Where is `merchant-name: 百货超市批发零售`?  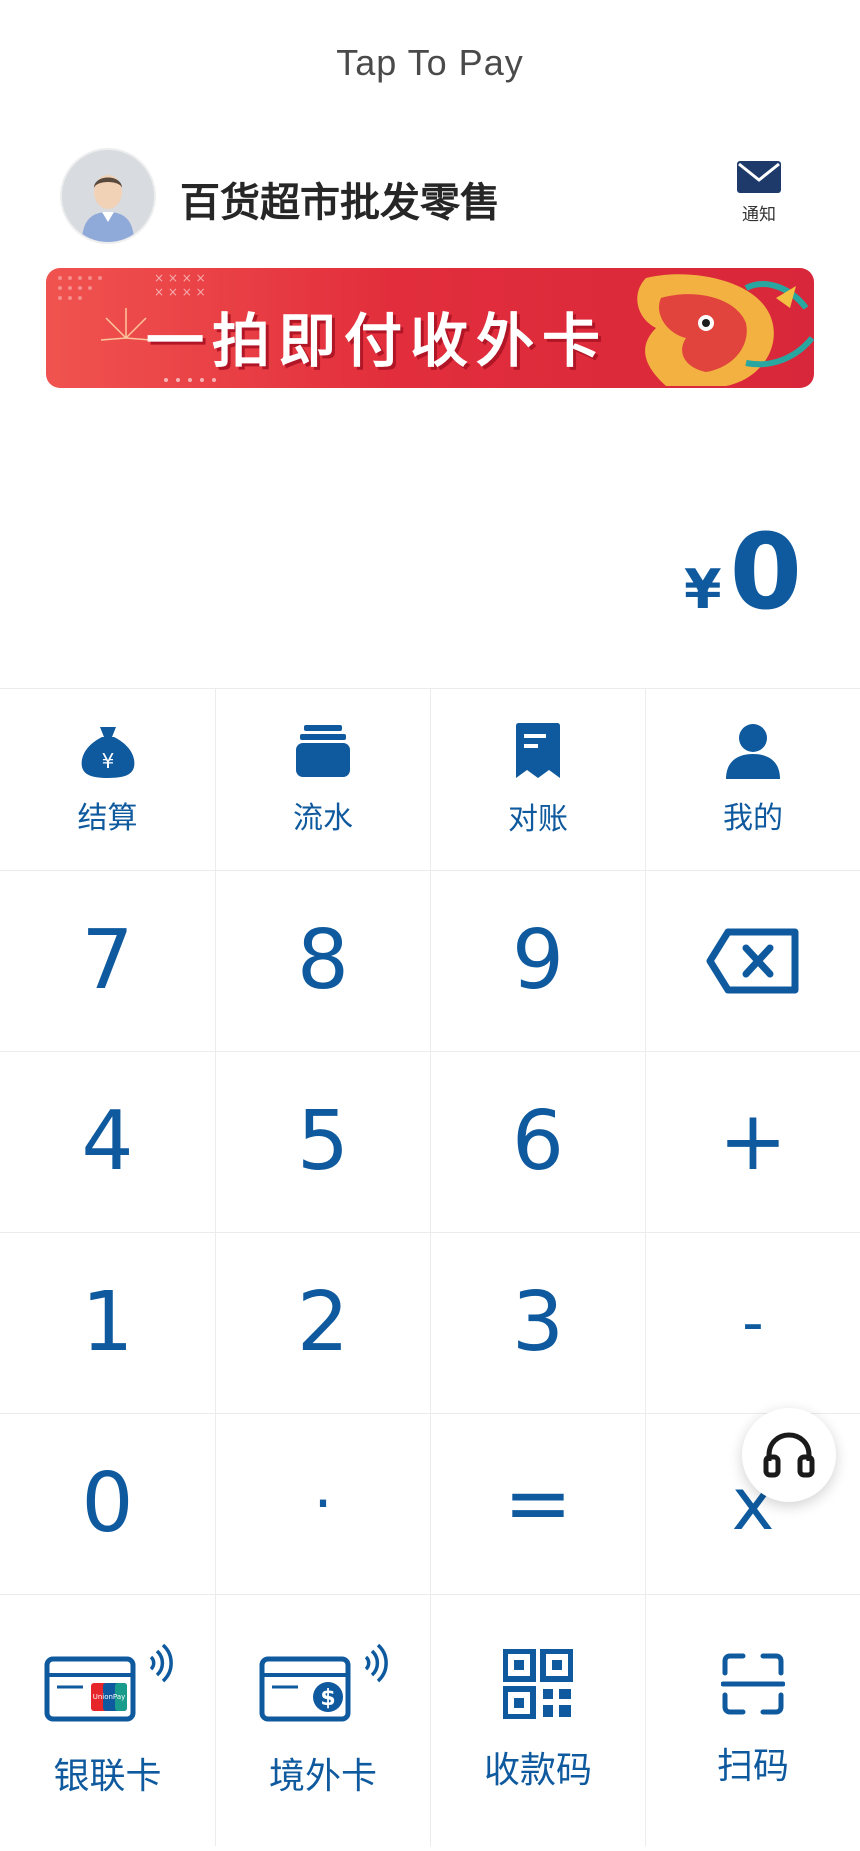 merchant-name: 百货超市批发零售 is located at coordinates (340, 203).